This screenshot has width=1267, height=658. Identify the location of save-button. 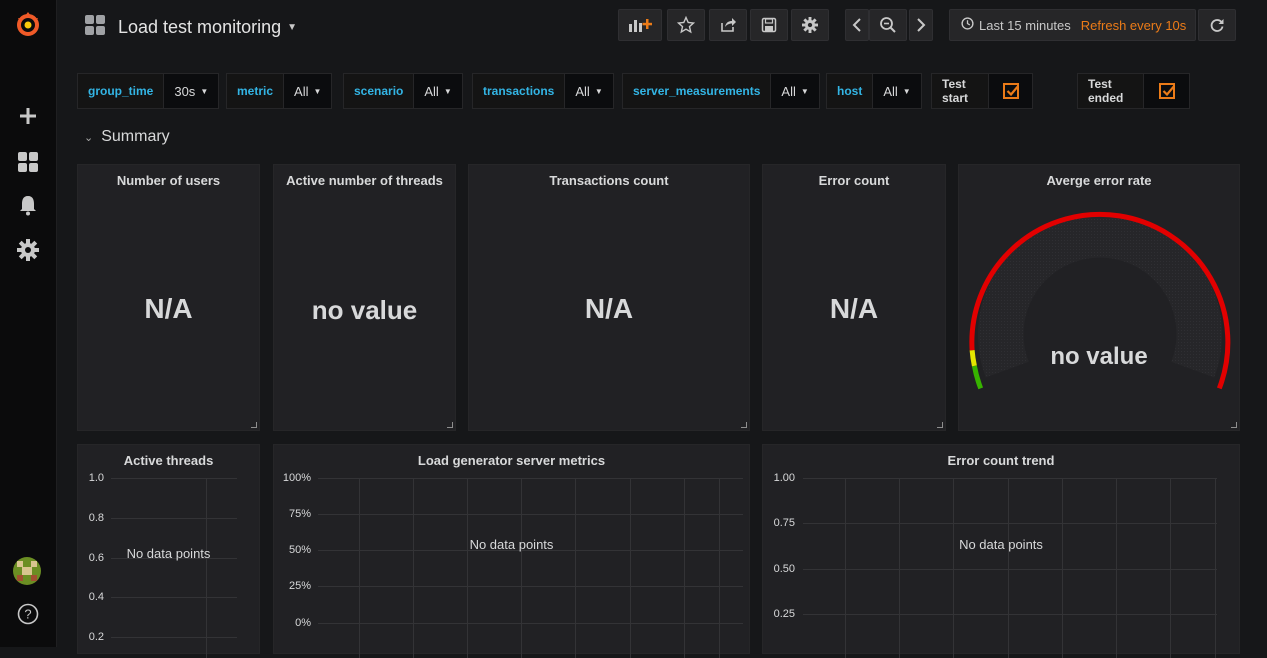
(769, 25).